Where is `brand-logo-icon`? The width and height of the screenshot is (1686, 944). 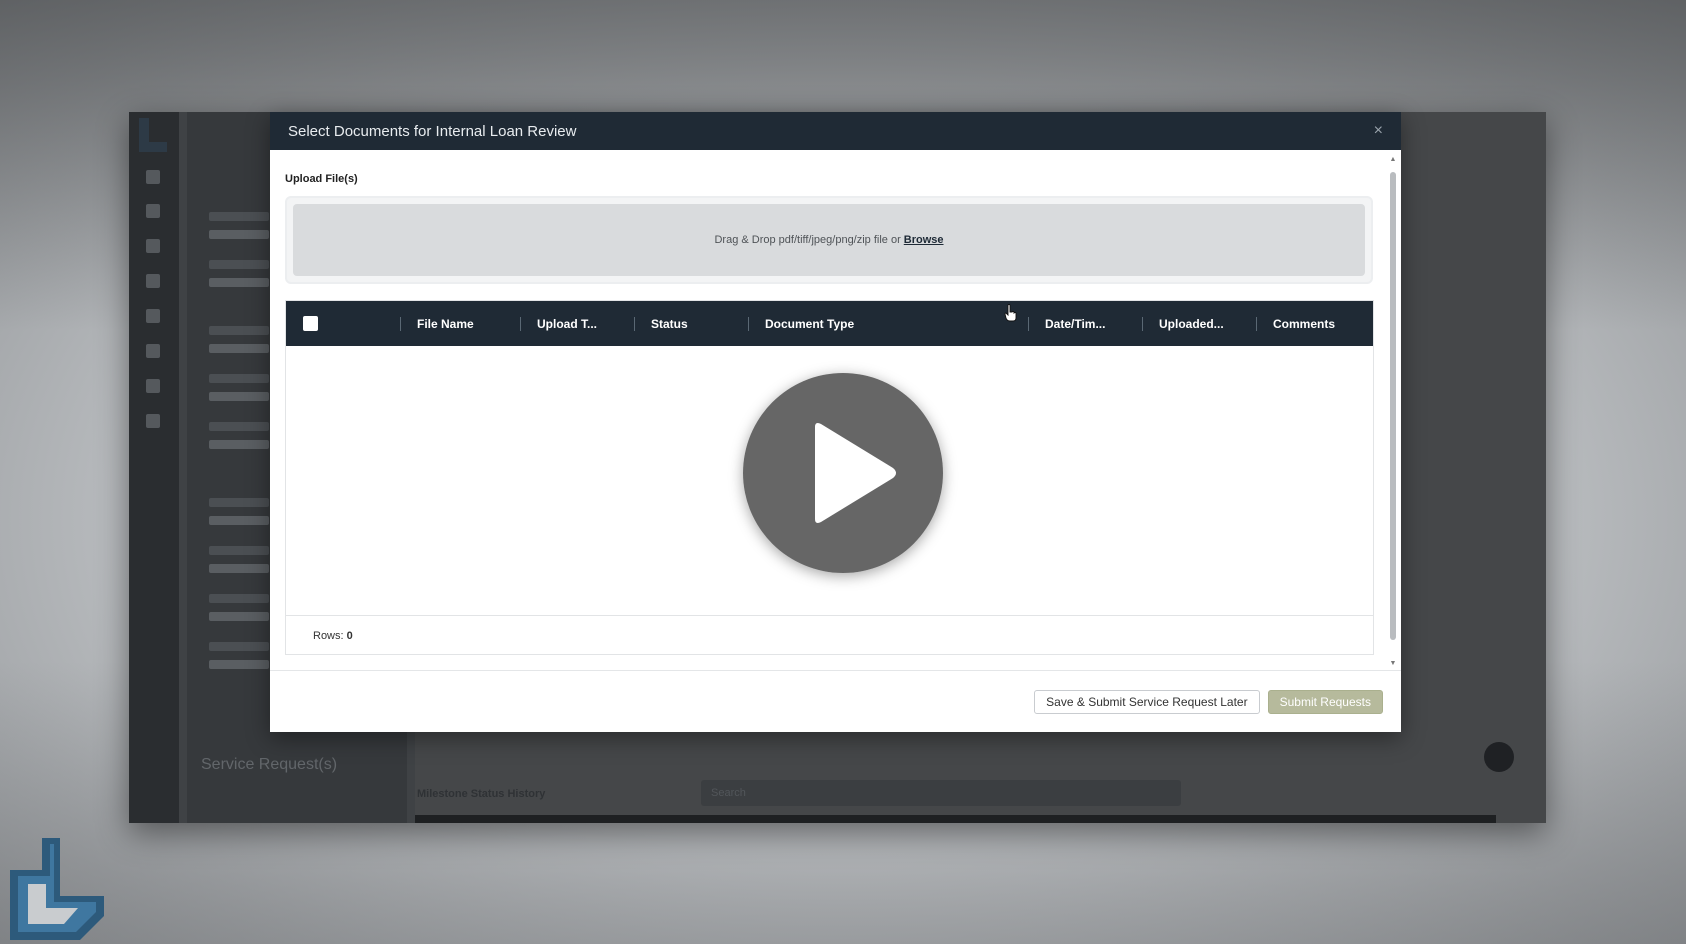 brand-logo-icon is located at coordinates (57, 889).